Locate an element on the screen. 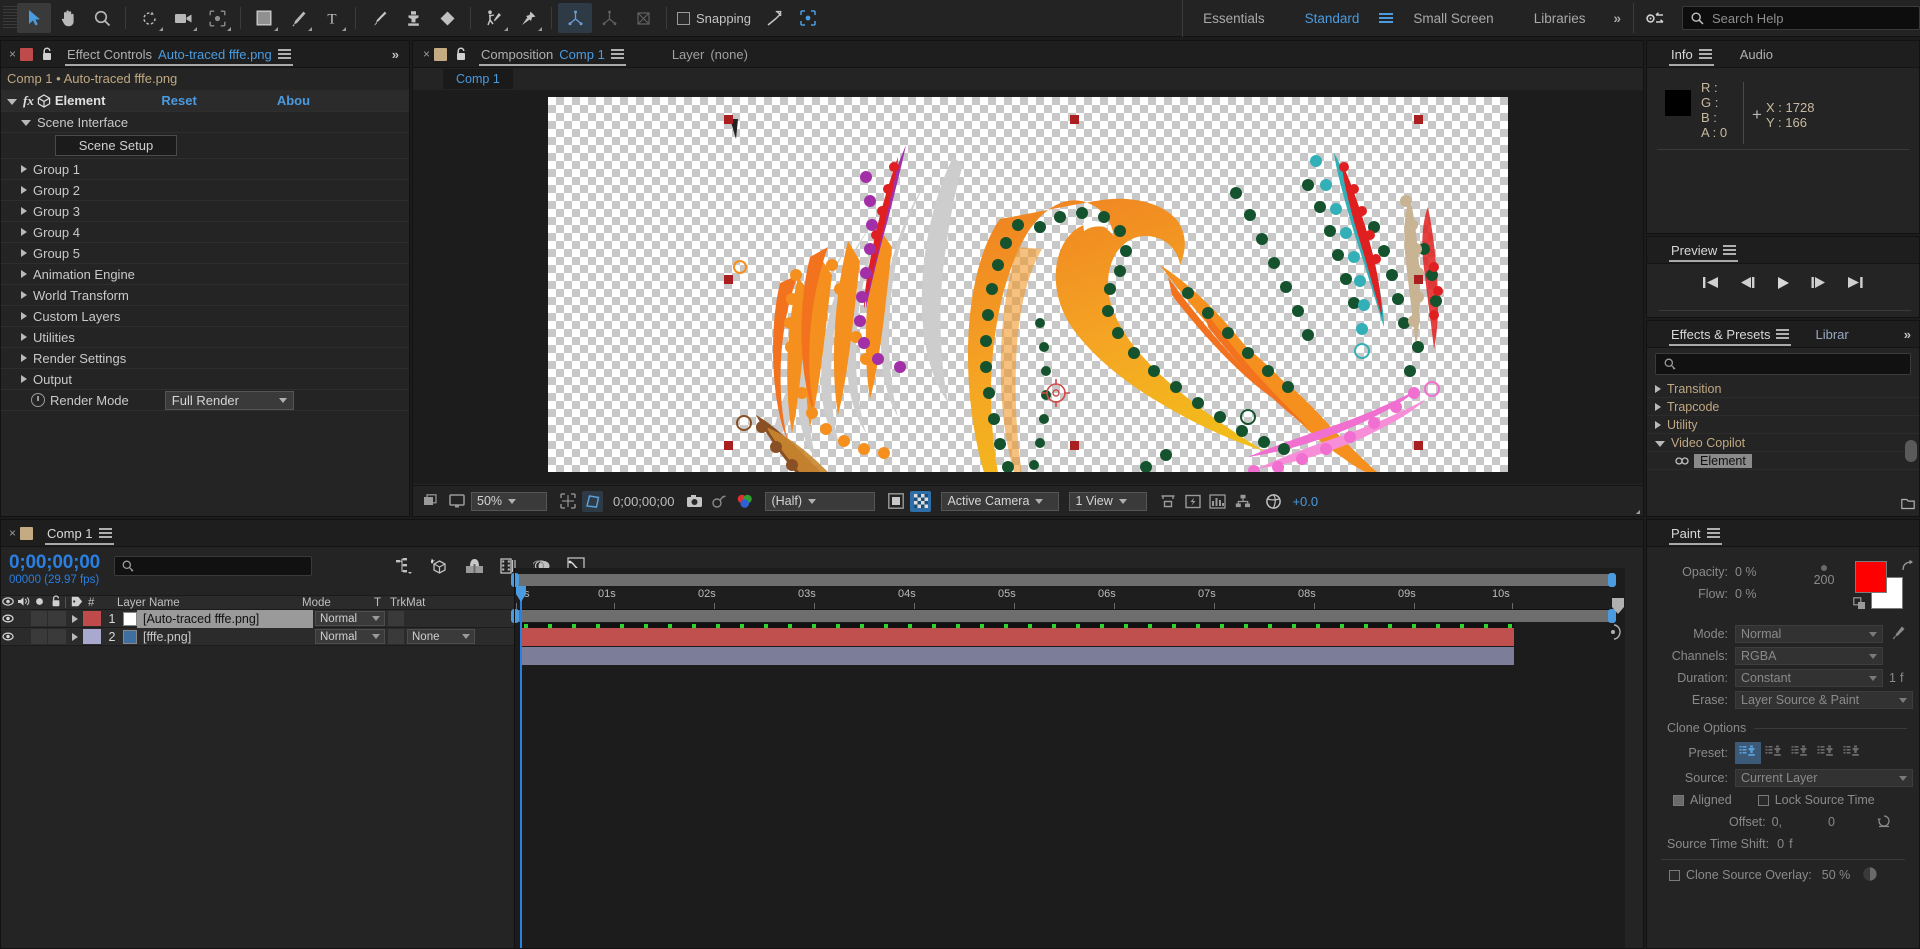  region-of-interest-icon is located at coordinates (1098, 502).